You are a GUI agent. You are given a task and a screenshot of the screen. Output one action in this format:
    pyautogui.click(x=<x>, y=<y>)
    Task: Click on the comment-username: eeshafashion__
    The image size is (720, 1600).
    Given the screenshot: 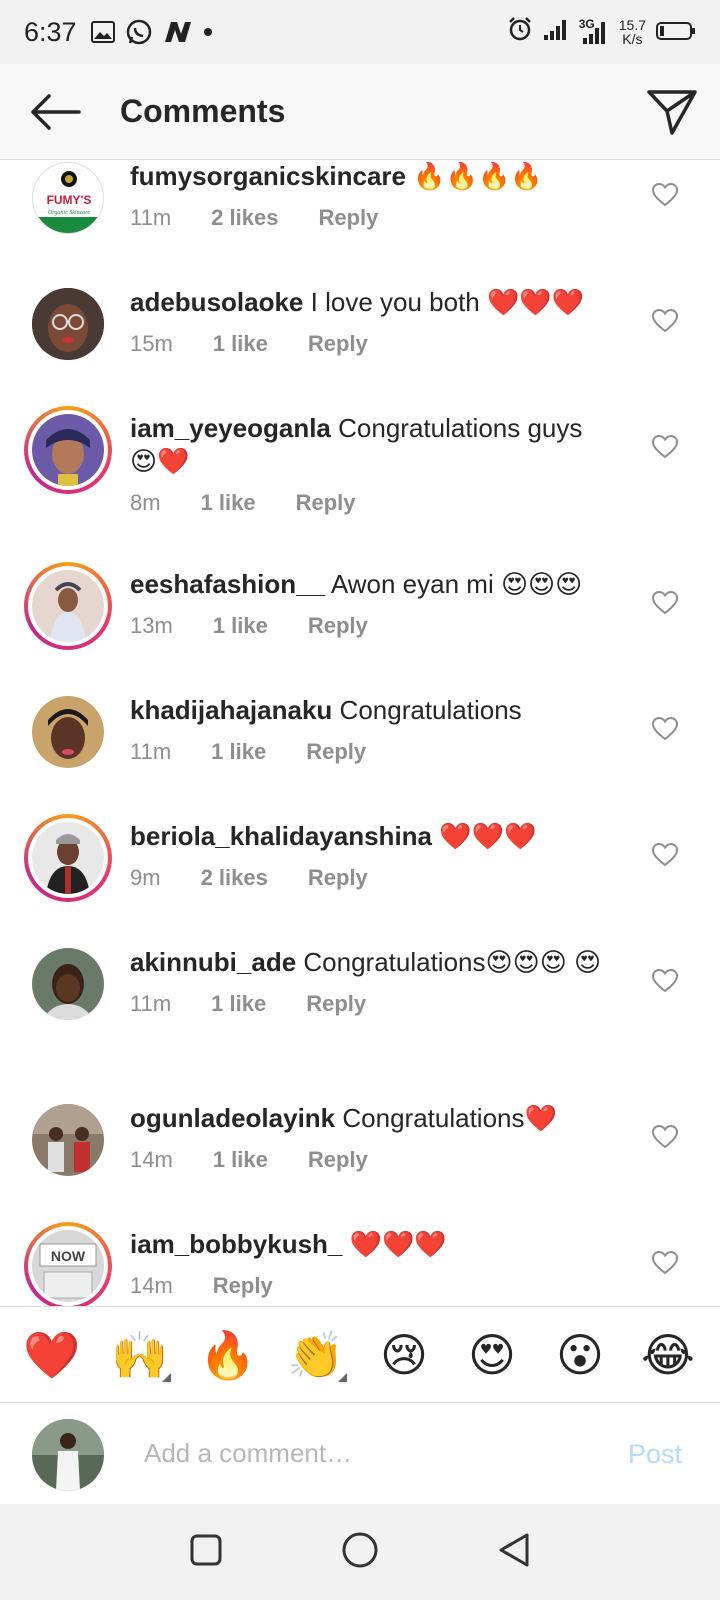 What is the action you would take?
    pyautogui.click(x=227, y=584)
    